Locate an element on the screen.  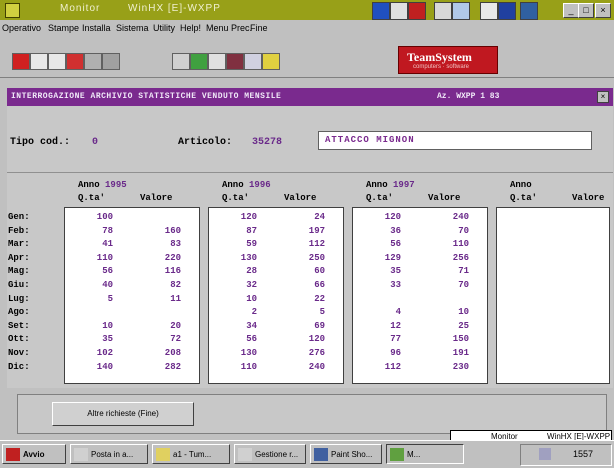
valore-cell: 11 is located at coordinates (175, 298).